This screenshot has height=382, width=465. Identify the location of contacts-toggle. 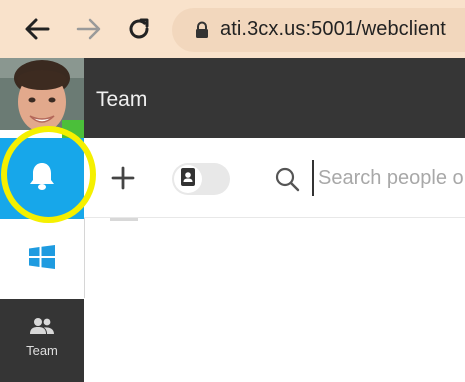
(201, 179).